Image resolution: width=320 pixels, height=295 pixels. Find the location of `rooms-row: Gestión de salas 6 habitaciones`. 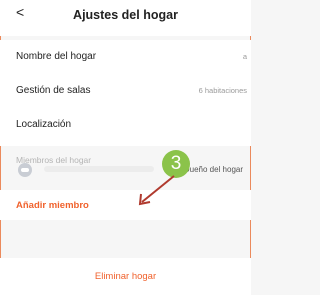

rooms-row: Gestión de salas 6 habitaciones is located at coordinates (125, 91).